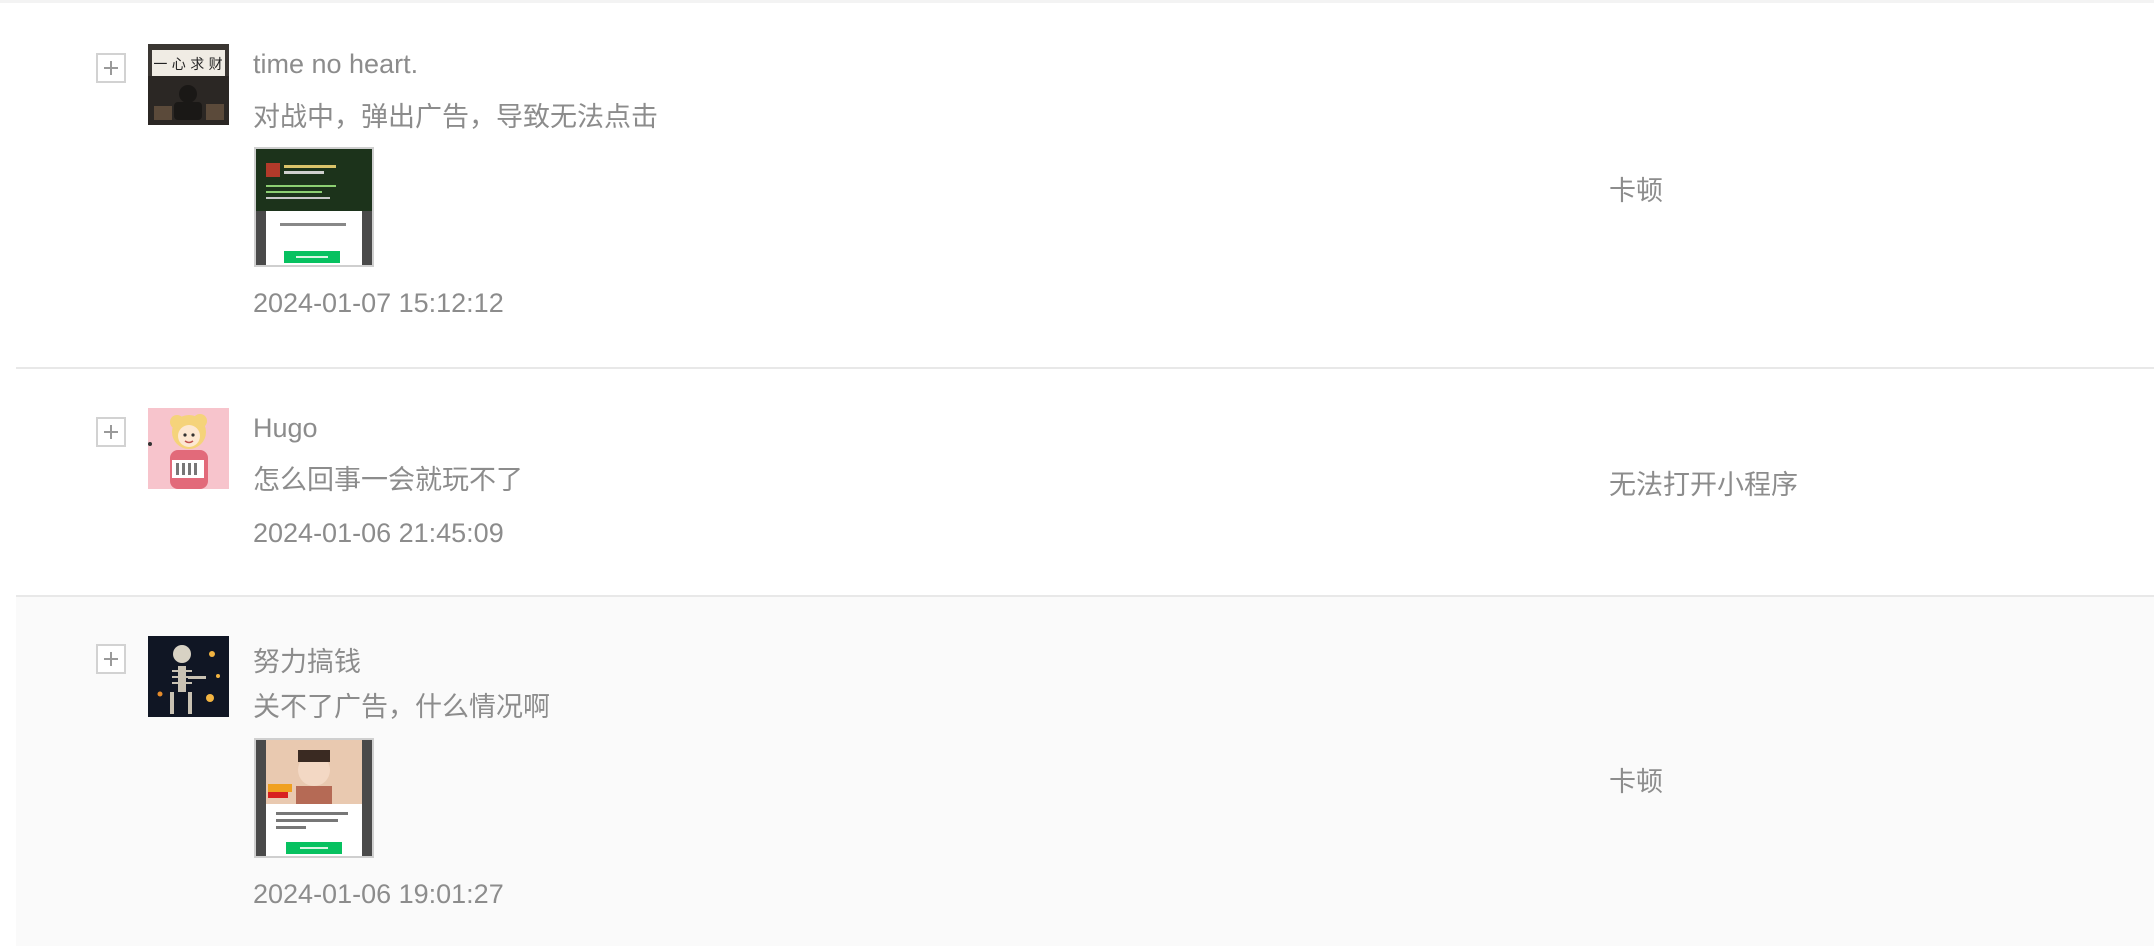  What do you see at coordinates (378, 533) in the screenshot?
I see `feedback-timestamp: 2024-01-06 21:45:09` at bounding box center [378, 533].